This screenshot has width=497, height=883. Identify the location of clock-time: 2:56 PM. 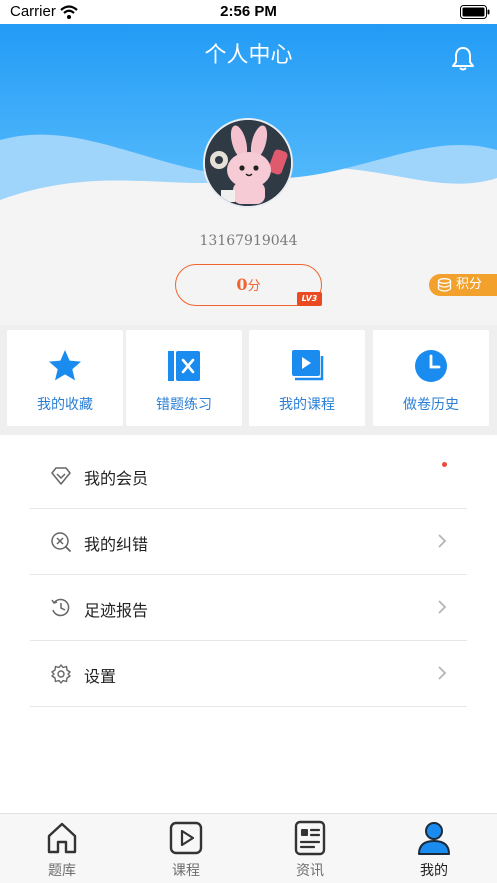
(248, 11).